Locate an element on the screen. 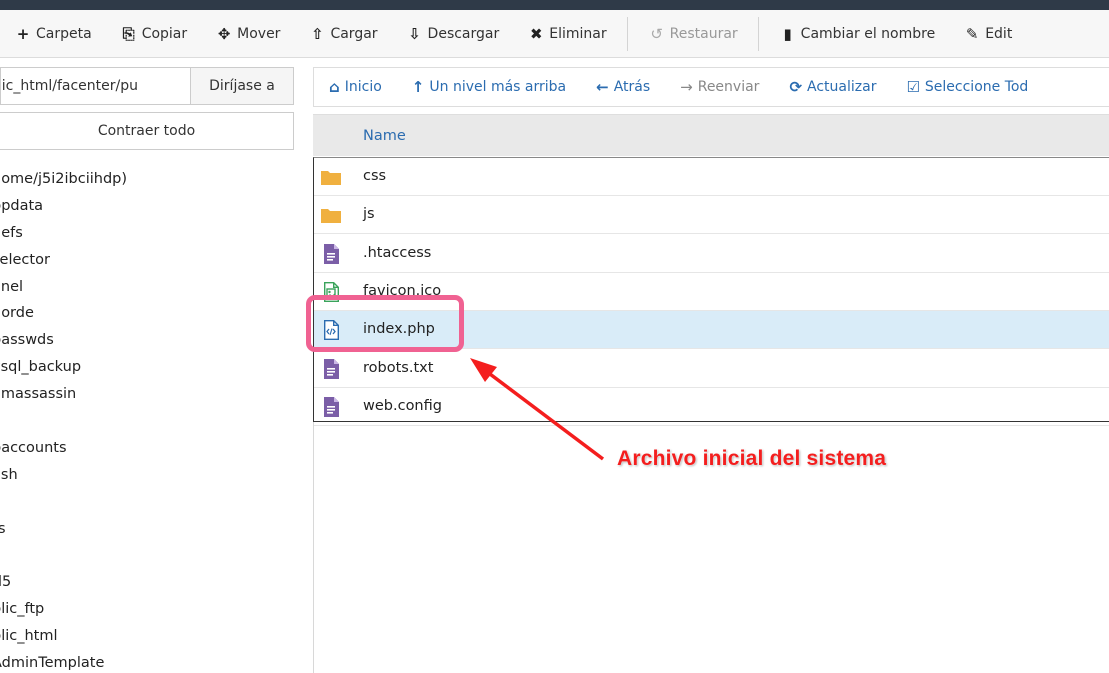 This screenshot has width=1109, height=673. tree-item: amassassin is located at coordinates (150, 394).